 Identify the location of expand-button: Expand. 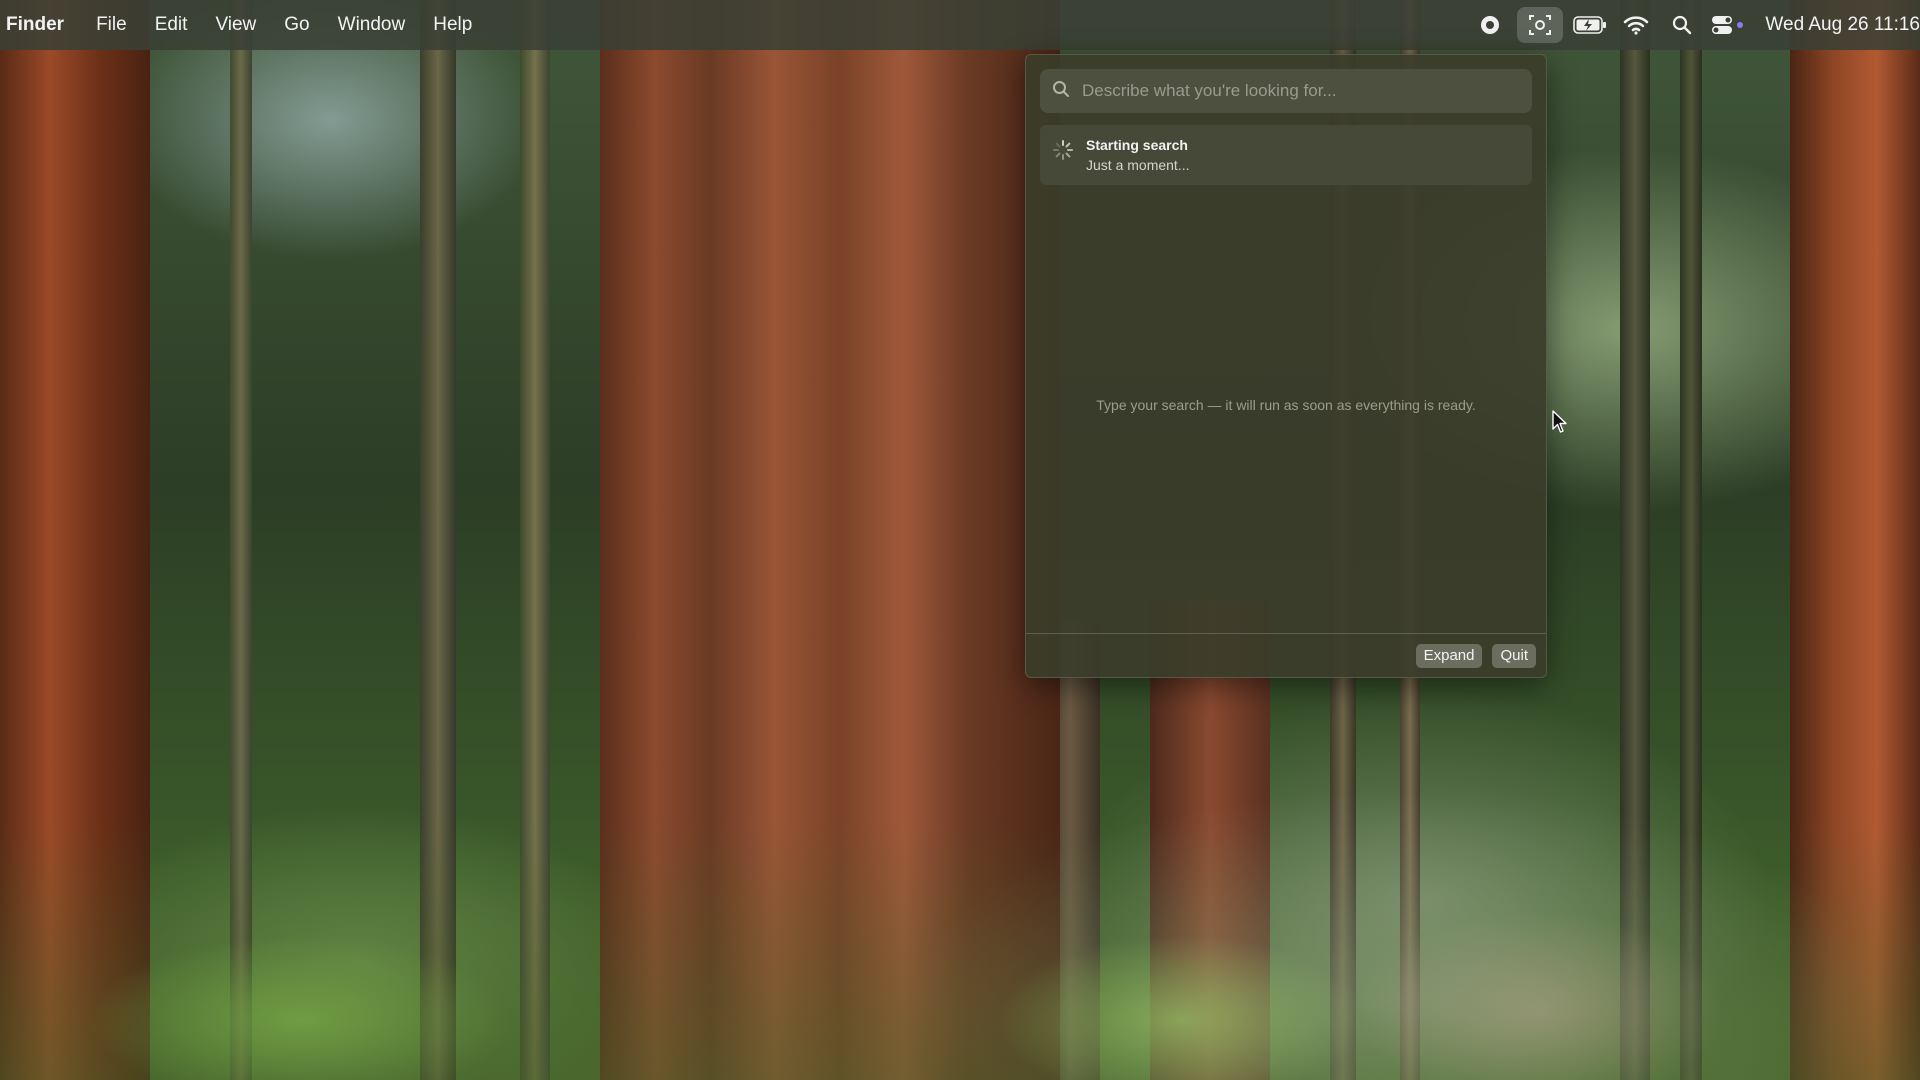
(1449, 655).